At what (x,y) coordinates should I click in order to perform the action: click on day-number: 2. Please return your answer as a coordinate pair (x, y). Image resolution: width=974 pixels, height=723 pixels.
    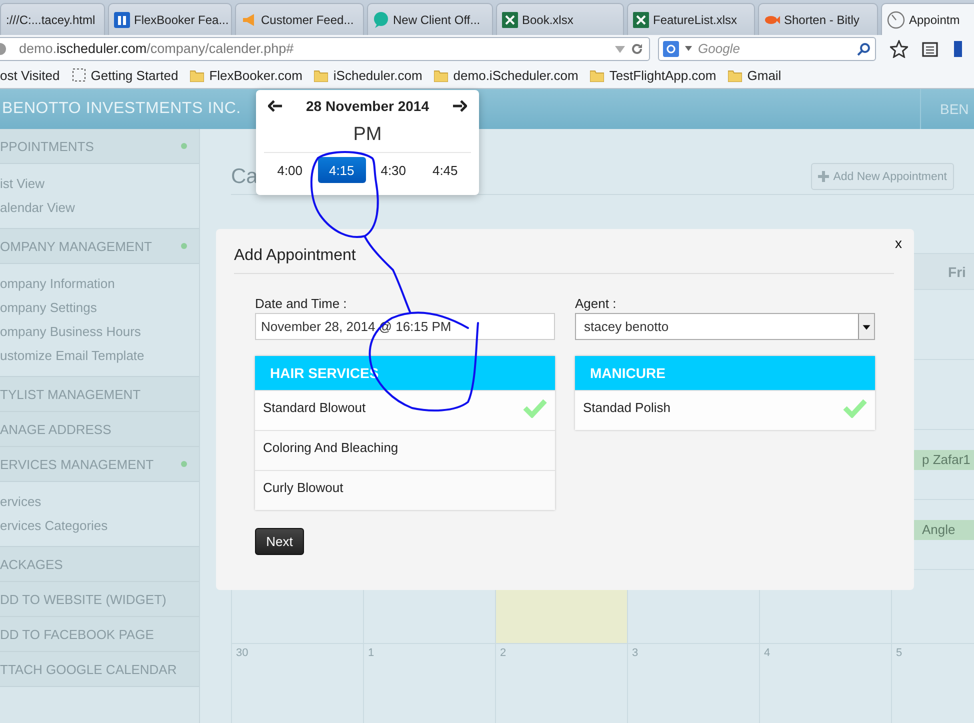
    Looking at the image, I should click on (503, 653).